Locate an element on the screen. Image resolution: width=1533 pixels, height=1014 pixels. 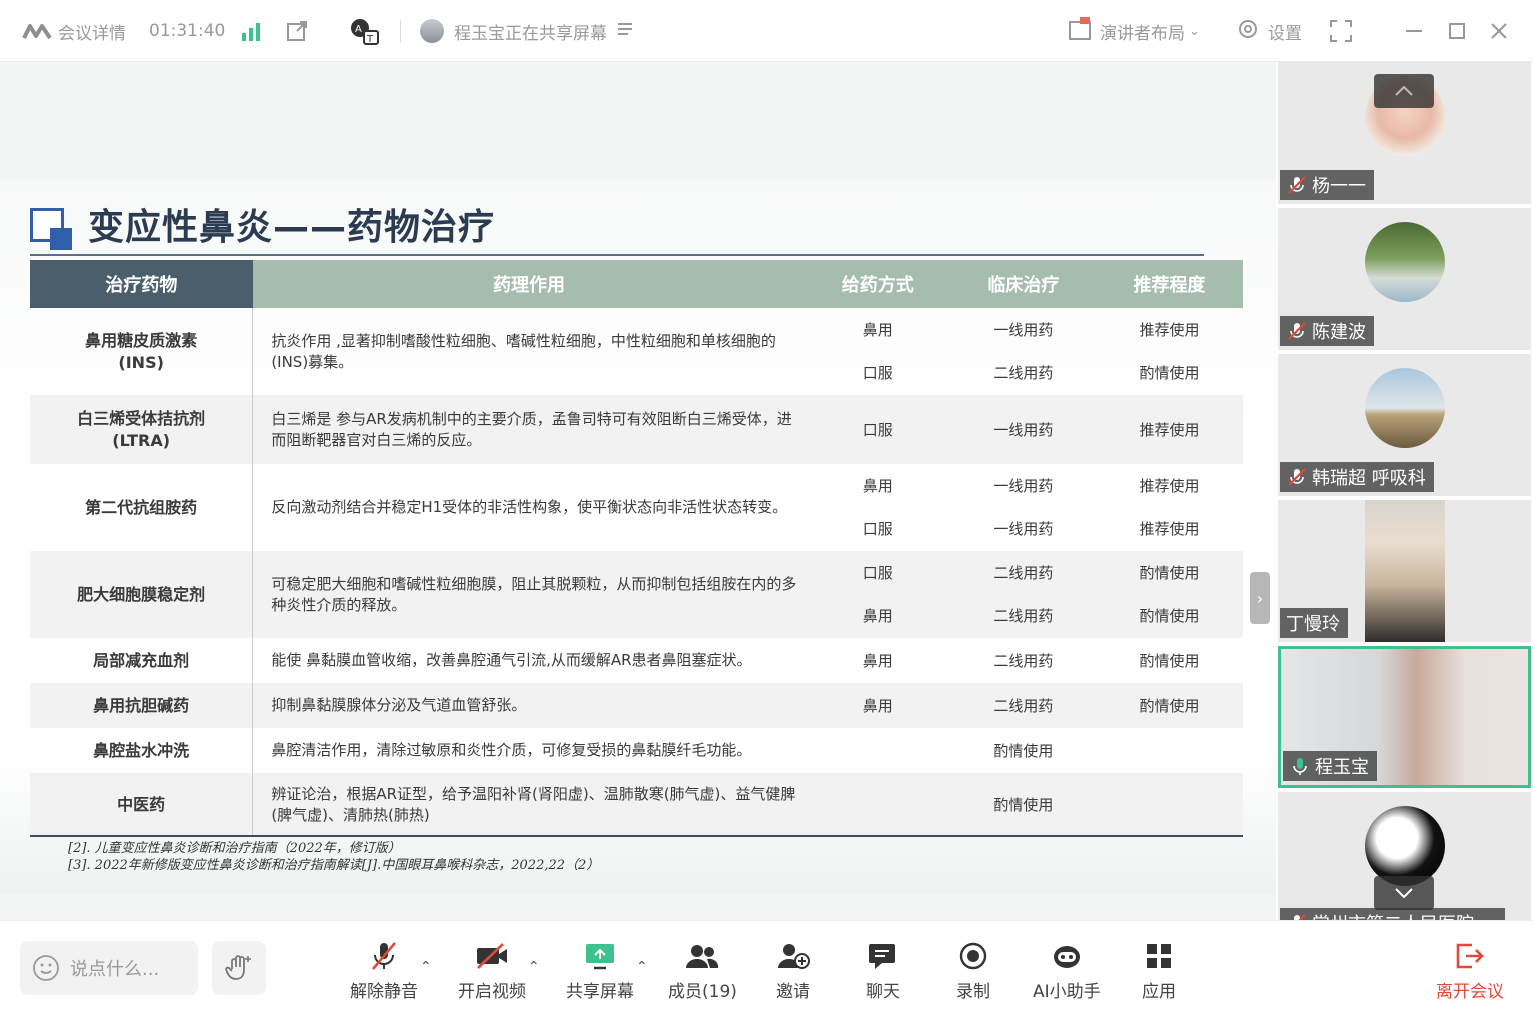
drug-name-text: 白三烯受体拮抗剂 is located at coordinates (141, 418).